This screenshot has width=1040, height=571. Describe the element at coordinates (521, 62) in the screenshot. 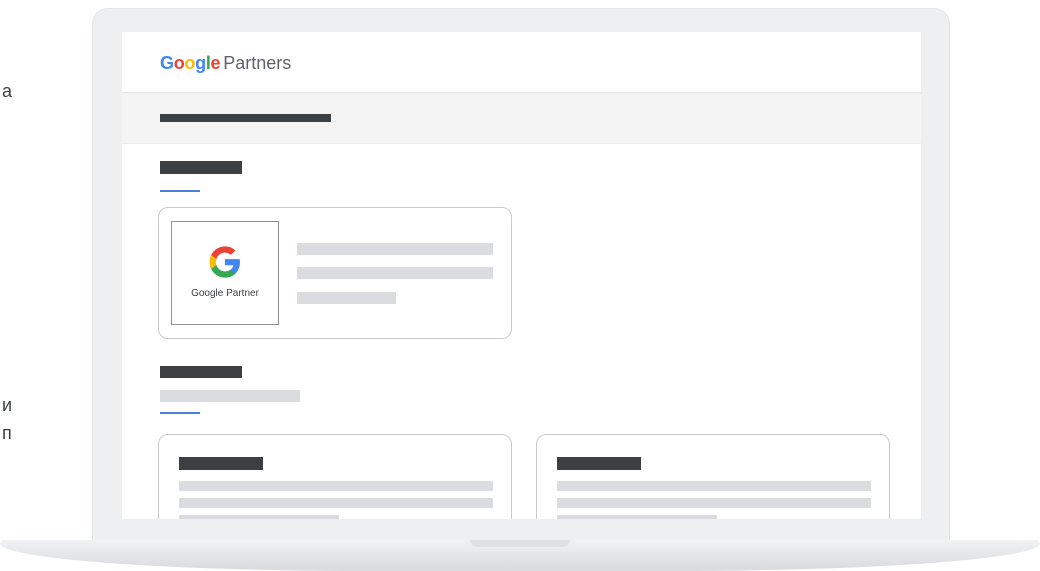

I see `site-header: Google Partners` at that location.